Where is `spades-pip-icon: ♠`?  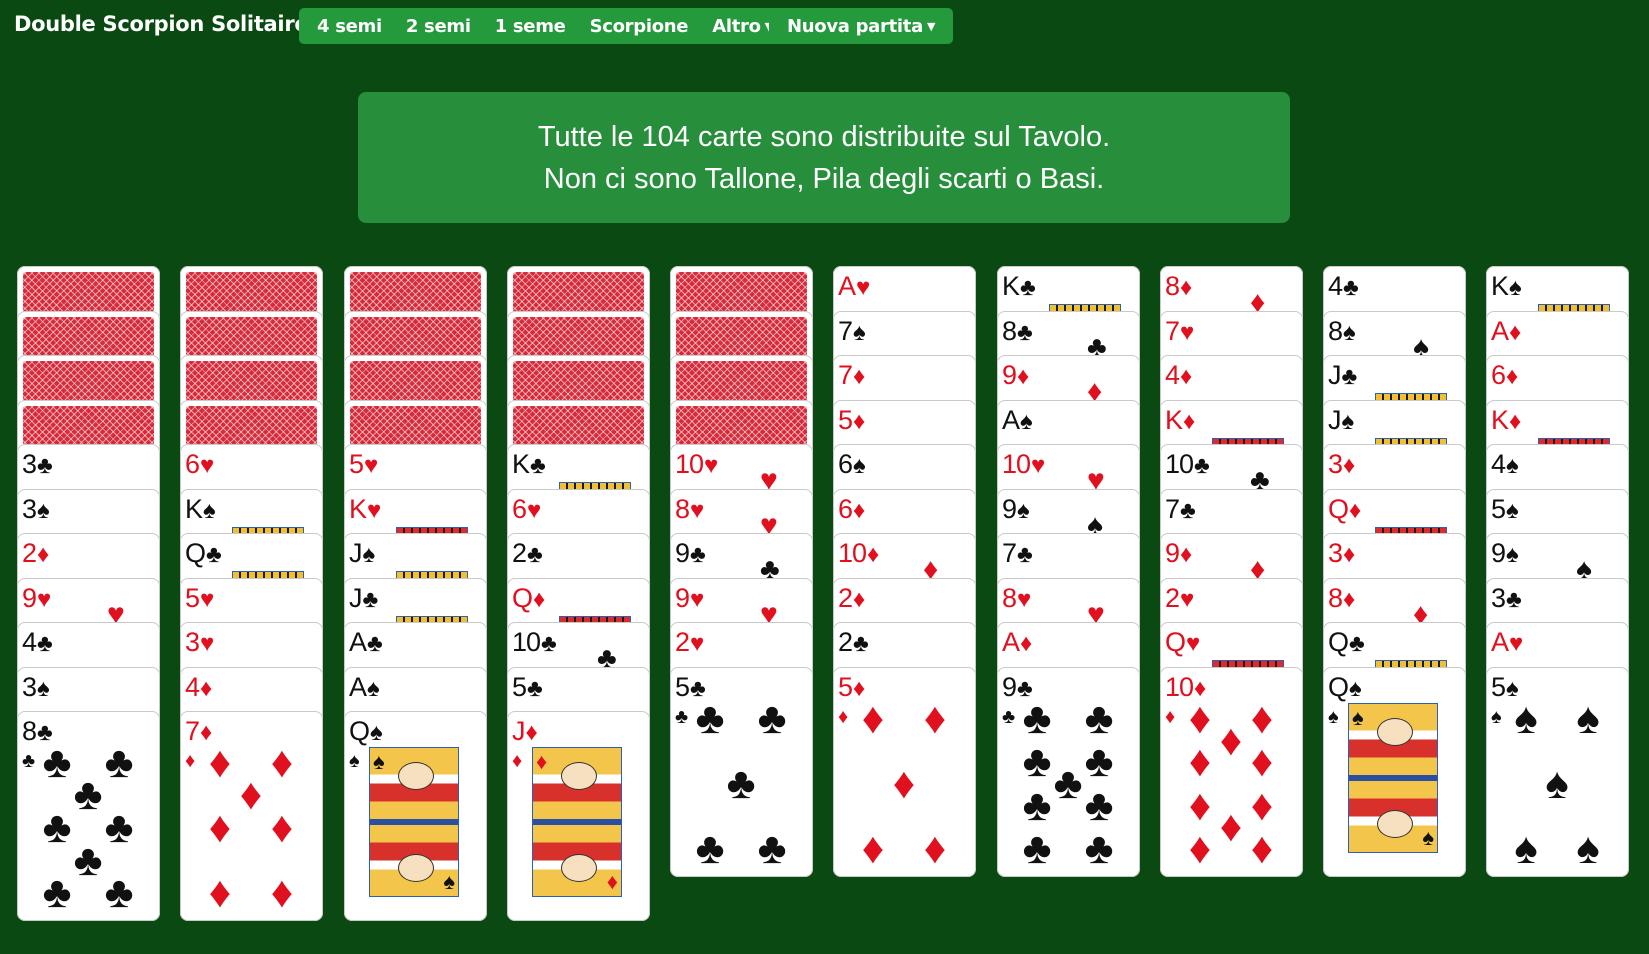
spades-pip-icon: ♠ is located at coordinates (1588, 848).